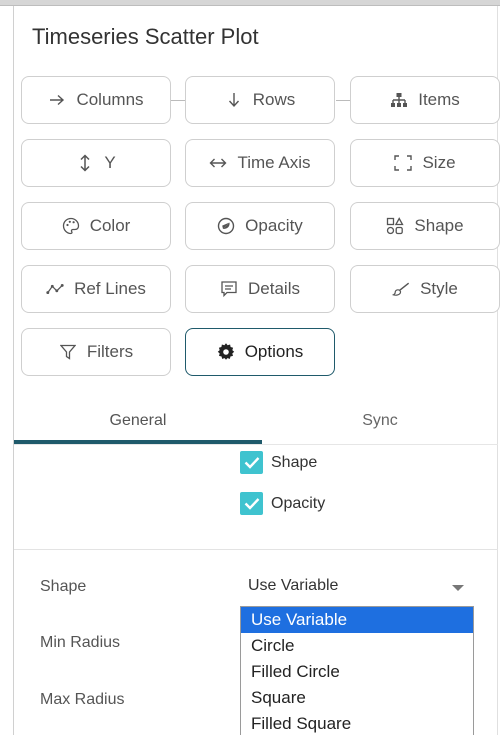 The image size is (500, 735). What do you see at coordinates (298, 503) in the screenshot?
I see `opacity-checkbox-label: Opacity` at bounding box center [298, 503].